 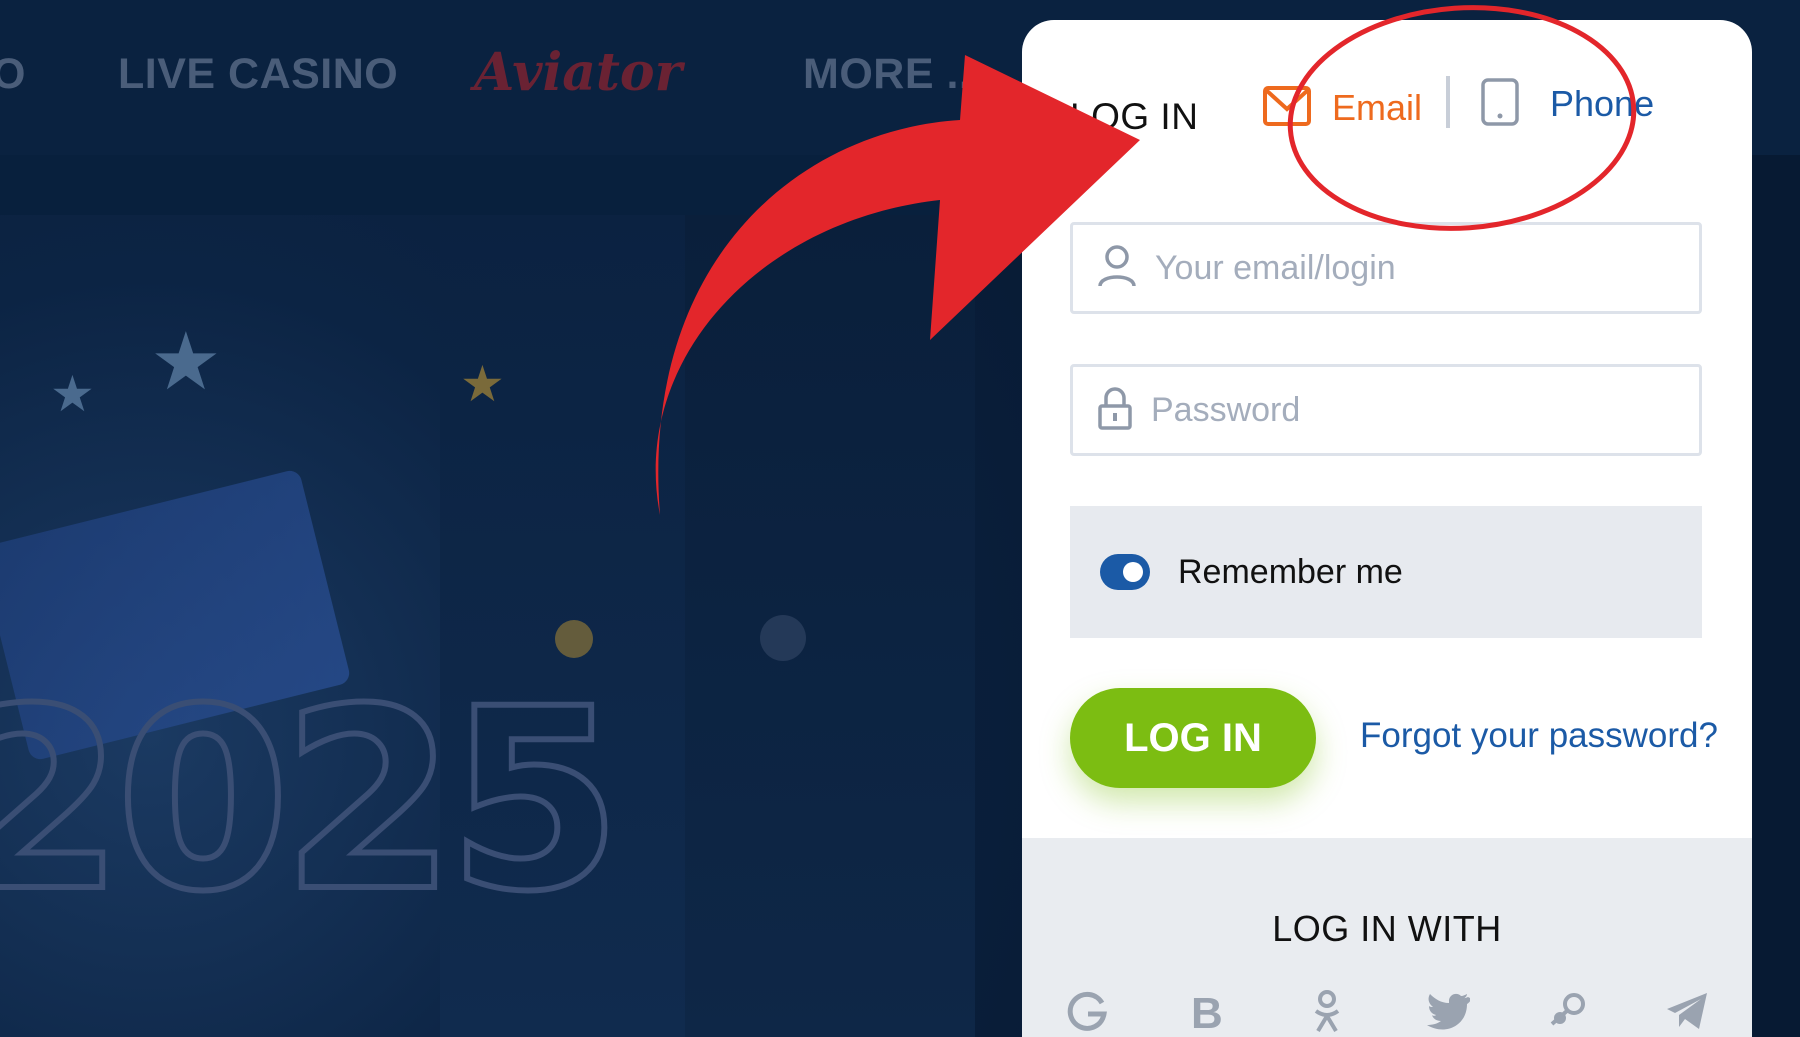 I want to click on email-input, so click(x=1415, y=268).